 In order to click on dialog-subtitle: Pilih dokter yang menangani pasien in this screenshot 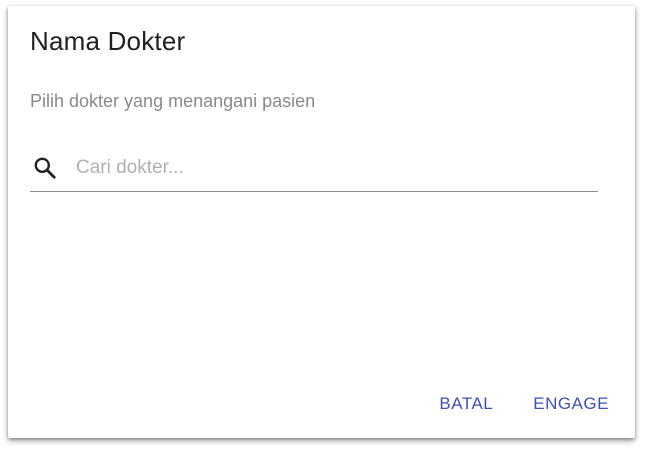, I will do `click(173, 101)`.